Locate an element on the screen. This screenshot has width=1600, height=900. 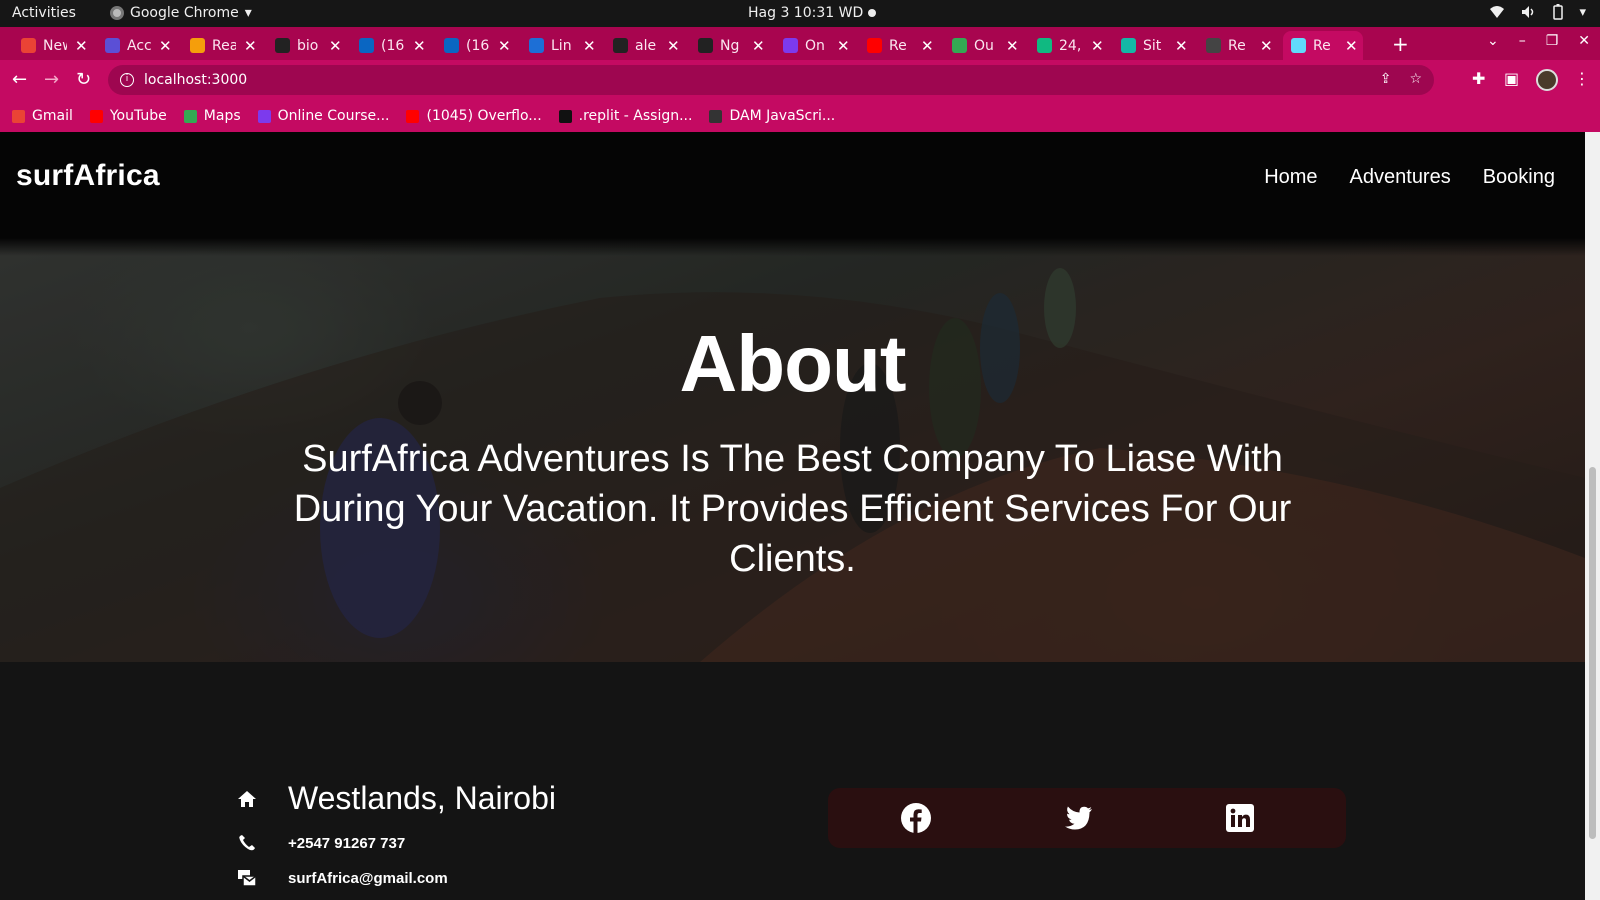
restore-icon: ❐ is located at coordinates (1552, 41).